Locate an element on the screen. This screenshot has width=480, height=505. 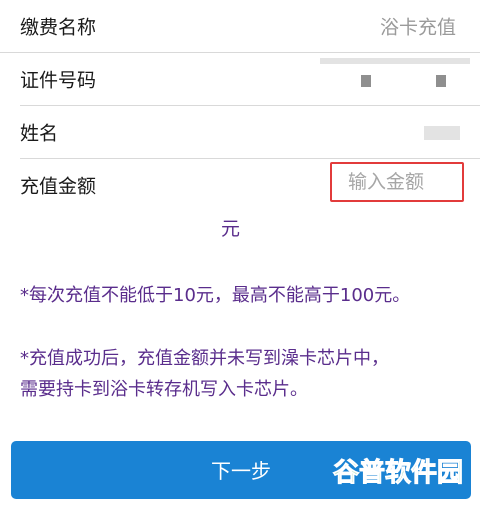
watermark-text: 谷普软件园 is located at coordinates (398, 472).